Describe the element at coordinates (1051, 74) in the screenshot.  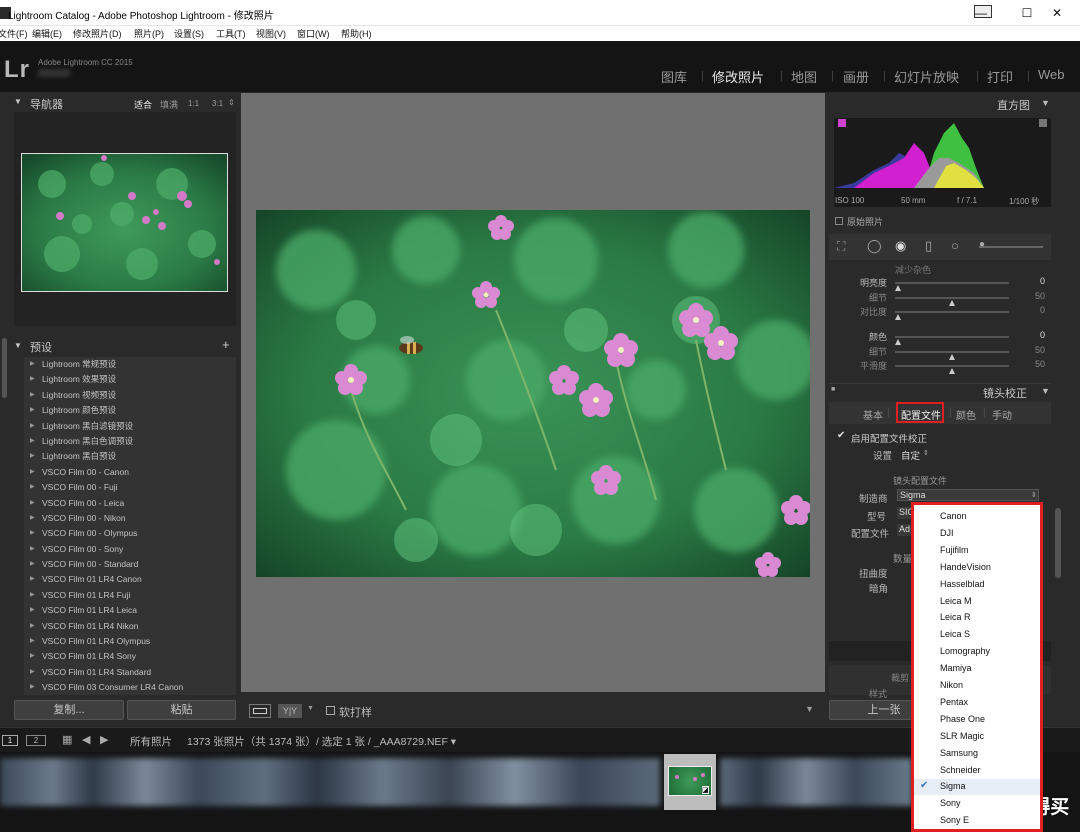
I see `module-web: Web` at that location.